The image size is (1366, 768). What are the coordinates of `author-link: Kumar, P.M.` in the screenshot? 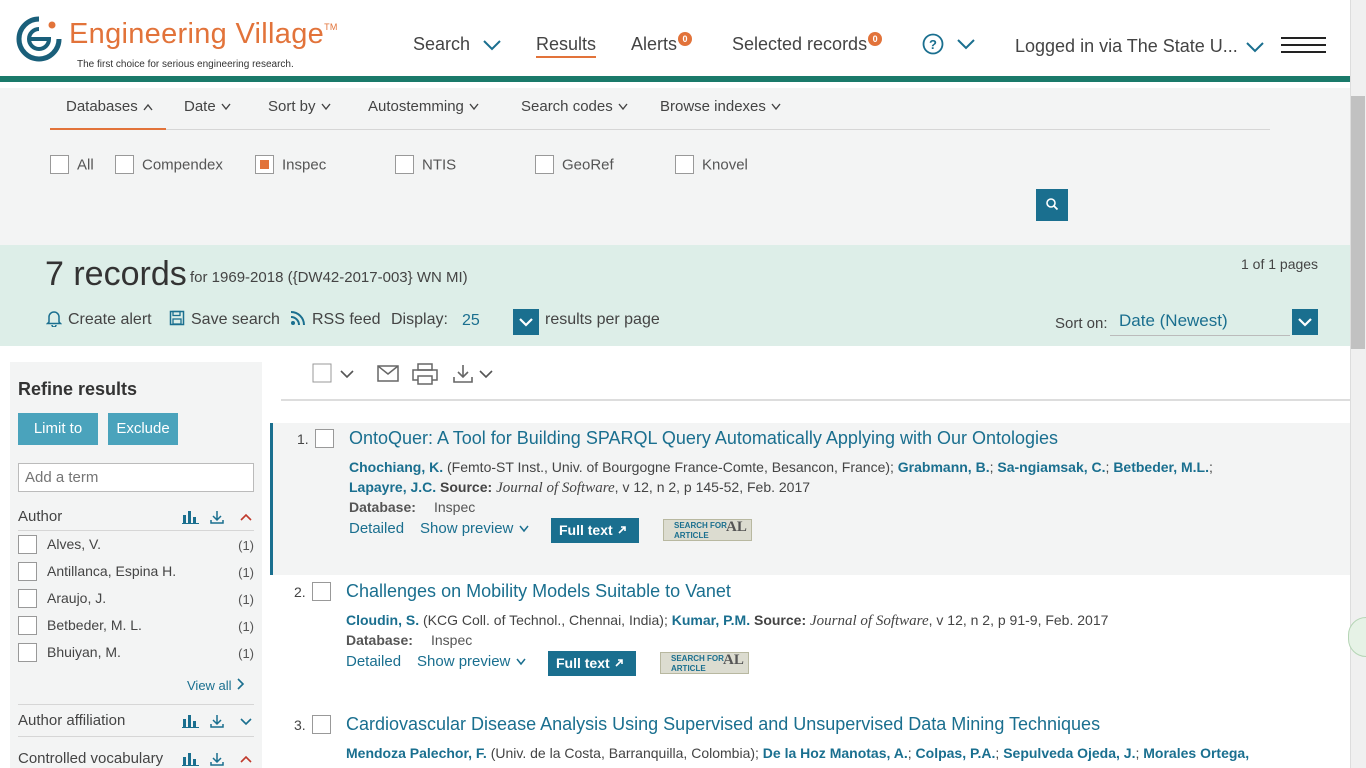 It's located at (711, 620).